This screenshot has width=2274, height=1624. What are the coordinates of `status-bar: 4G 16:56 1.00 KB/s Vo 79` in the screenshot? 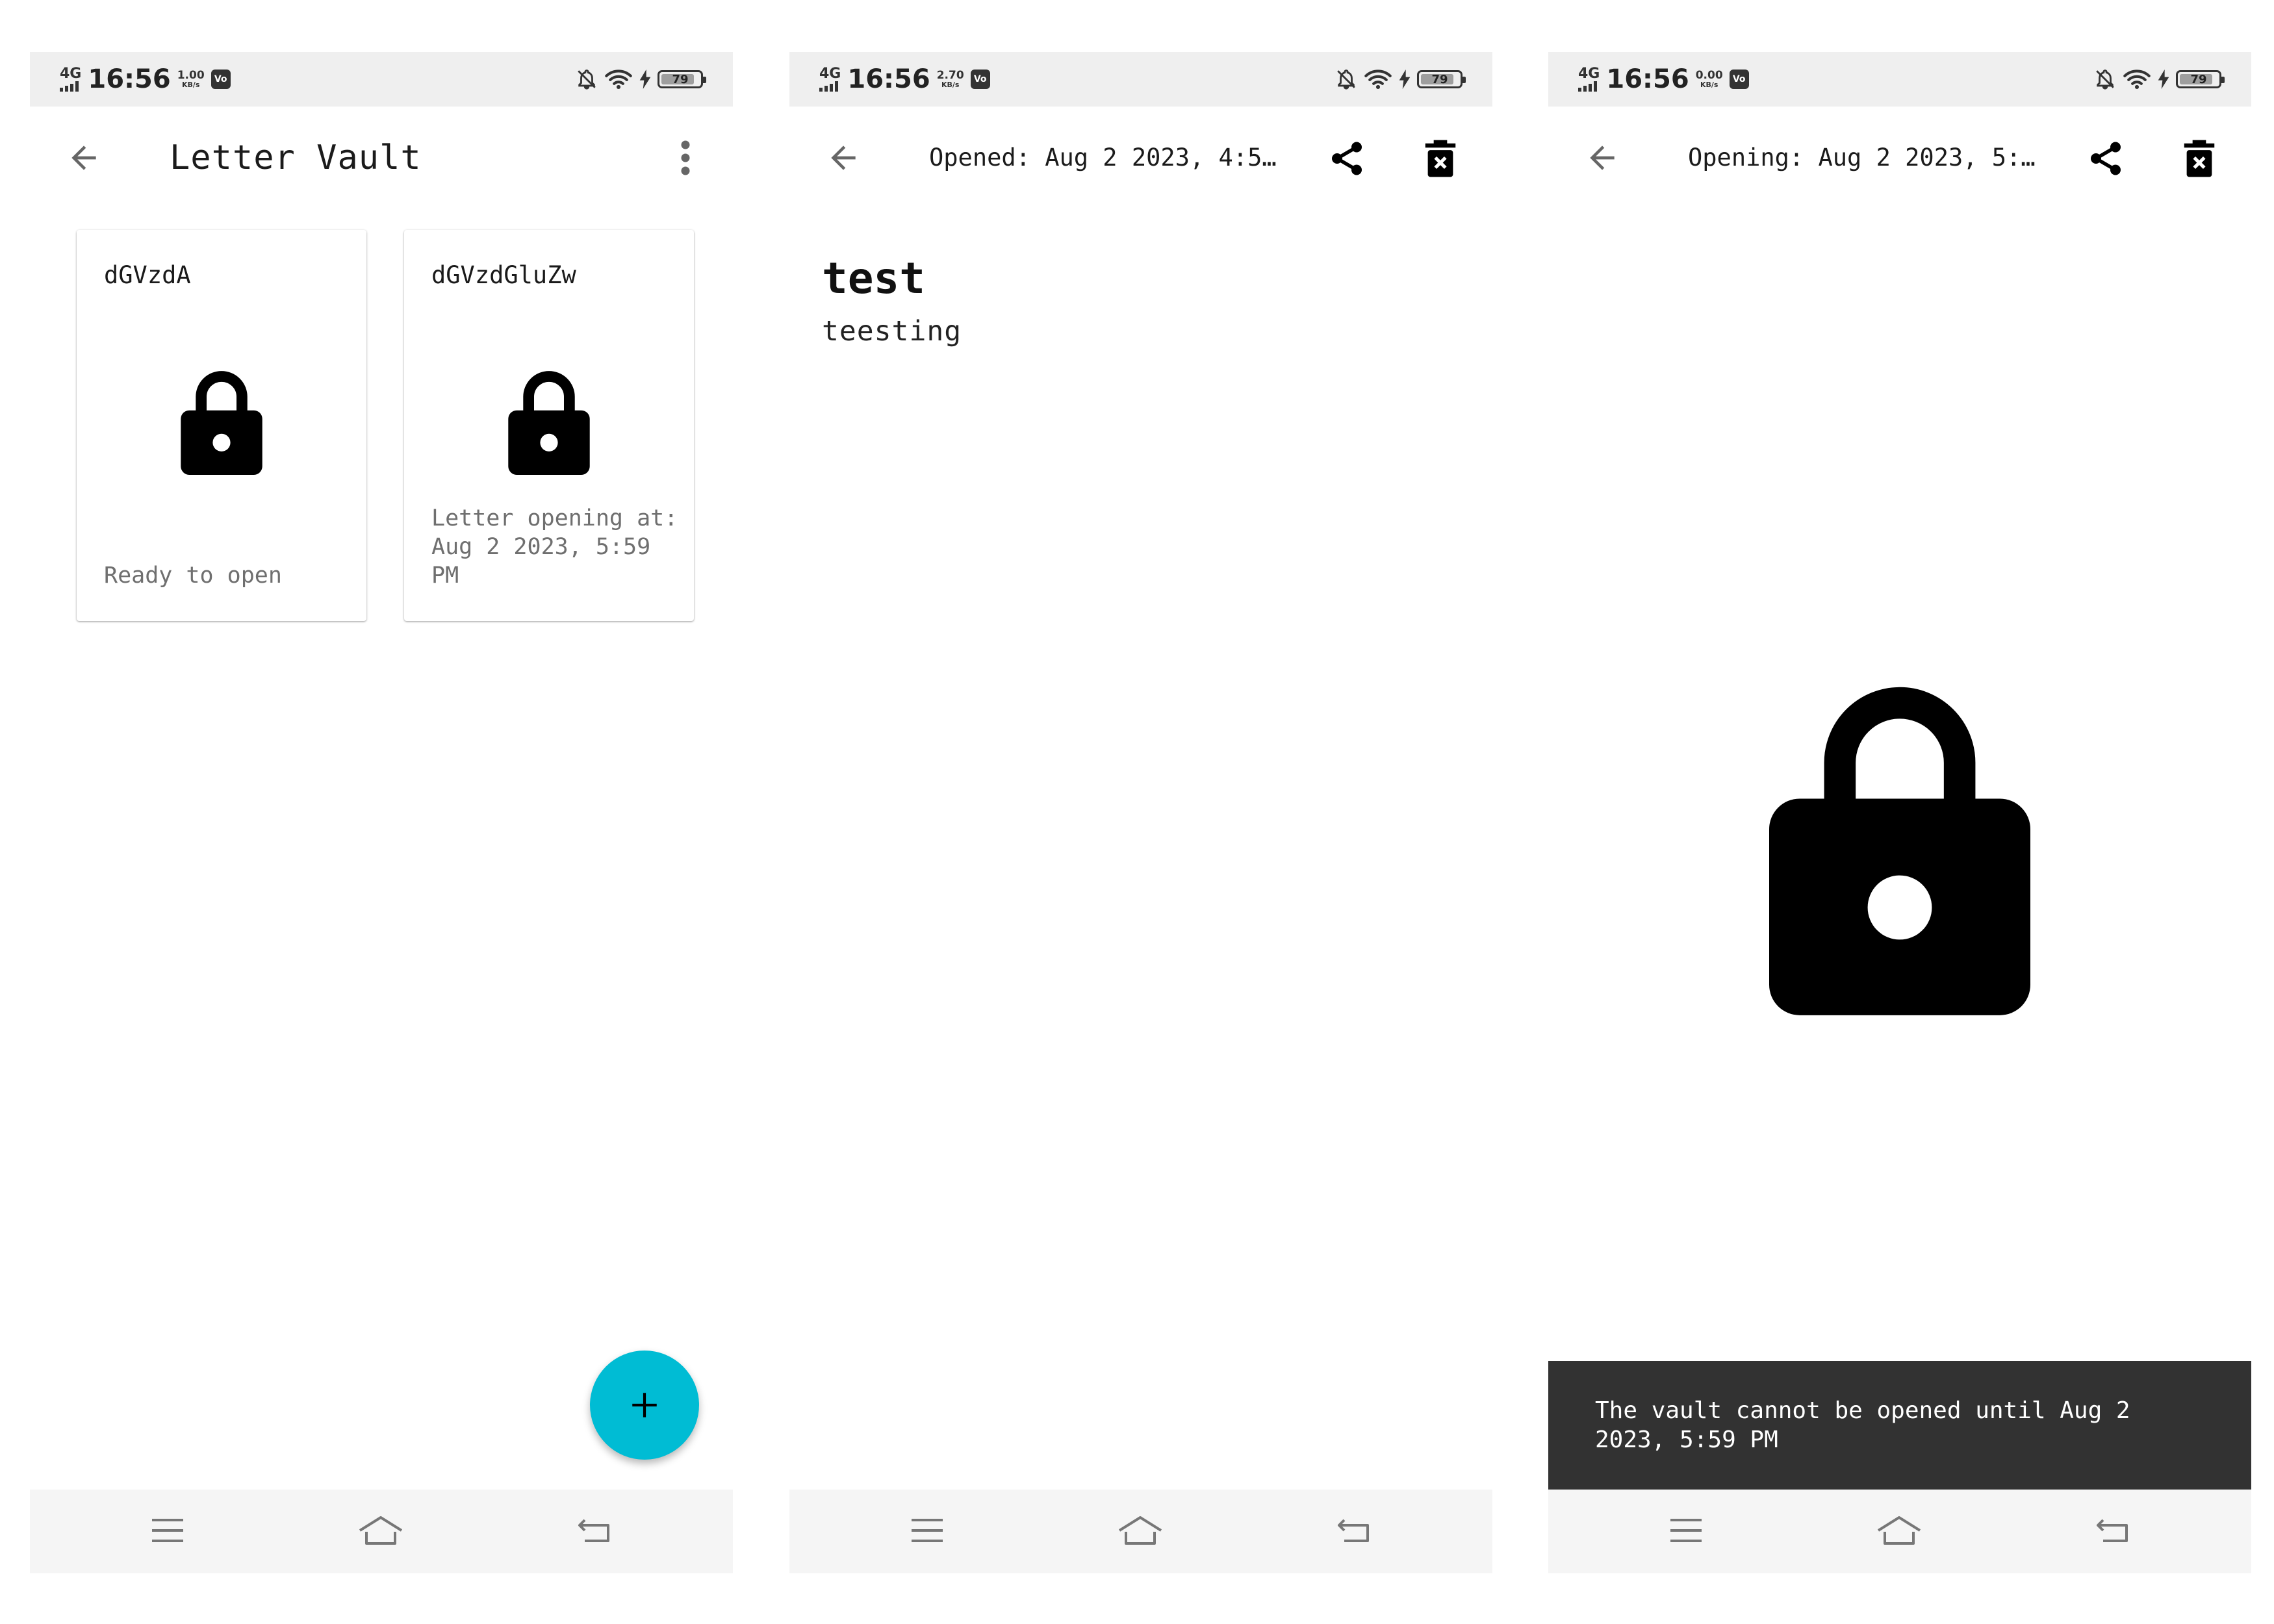 It's located at (381, 79).